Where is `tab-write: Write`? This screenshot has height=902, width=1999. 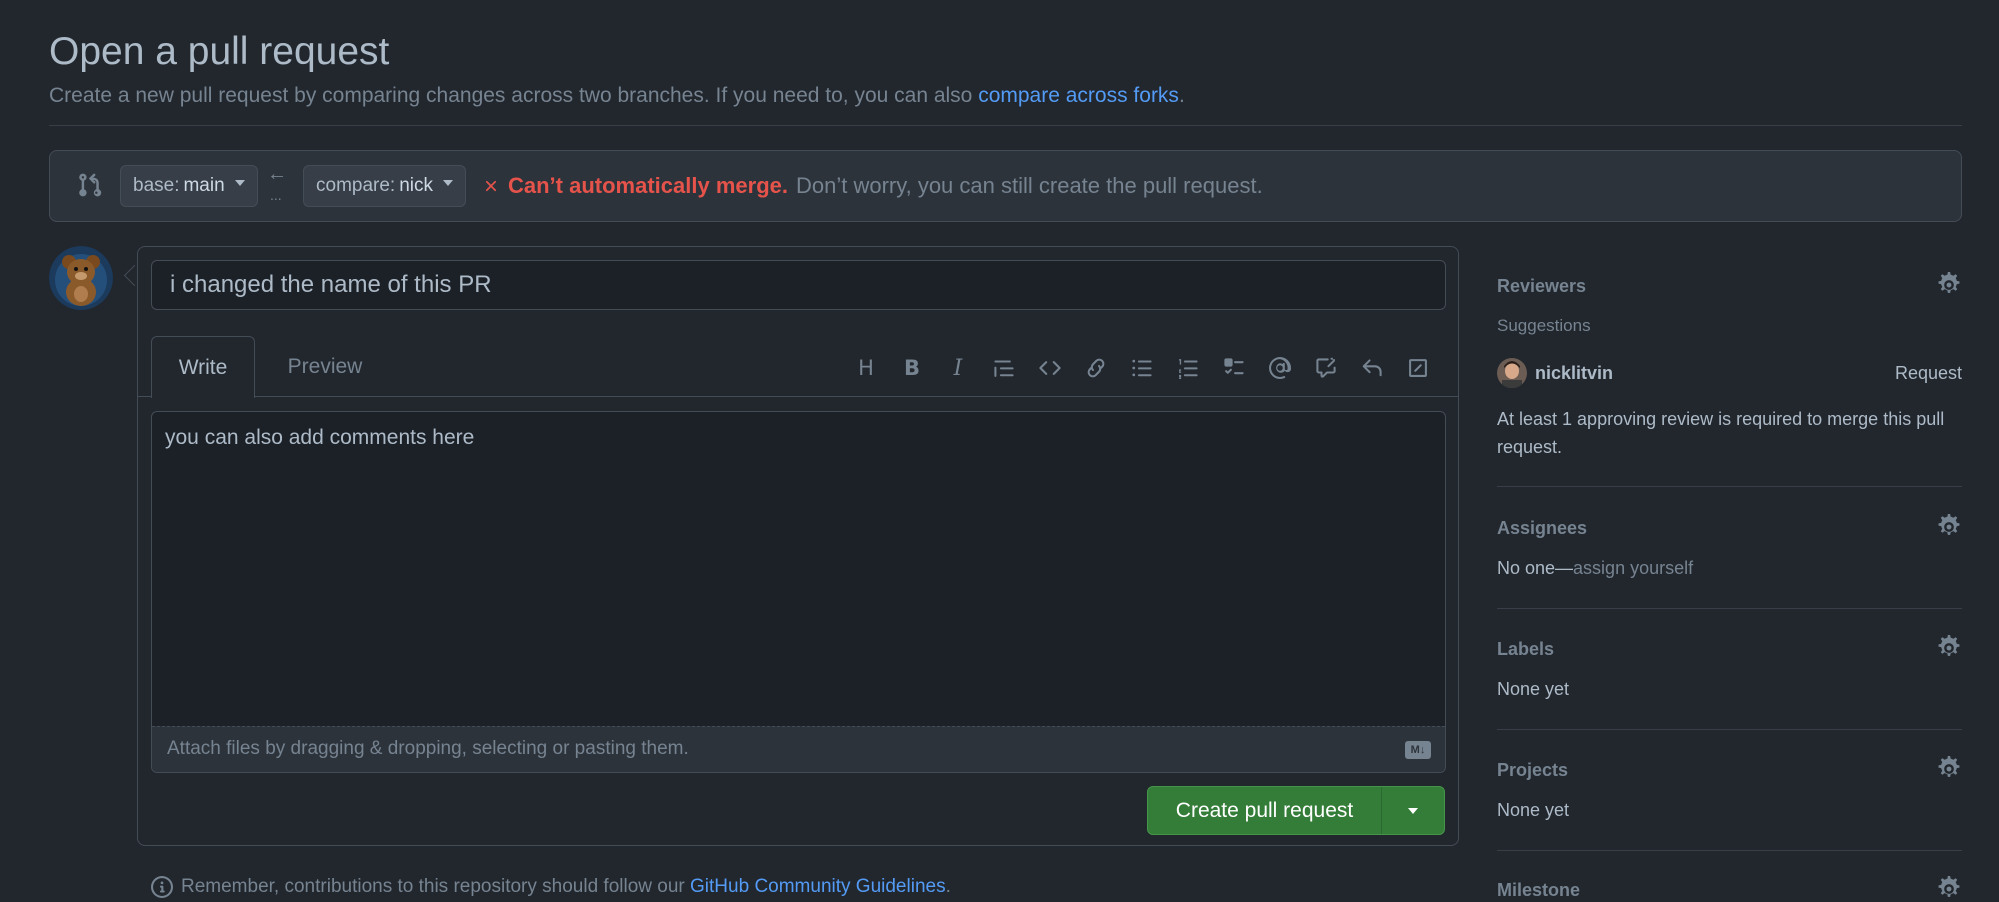
tab-write: Write is located at coordinates (203, 367).